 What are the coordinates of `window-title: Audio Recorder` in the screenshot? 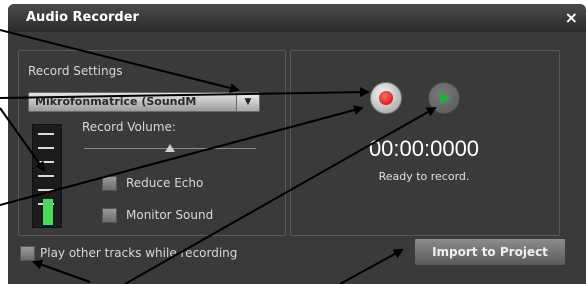 It's located at (82, 17).